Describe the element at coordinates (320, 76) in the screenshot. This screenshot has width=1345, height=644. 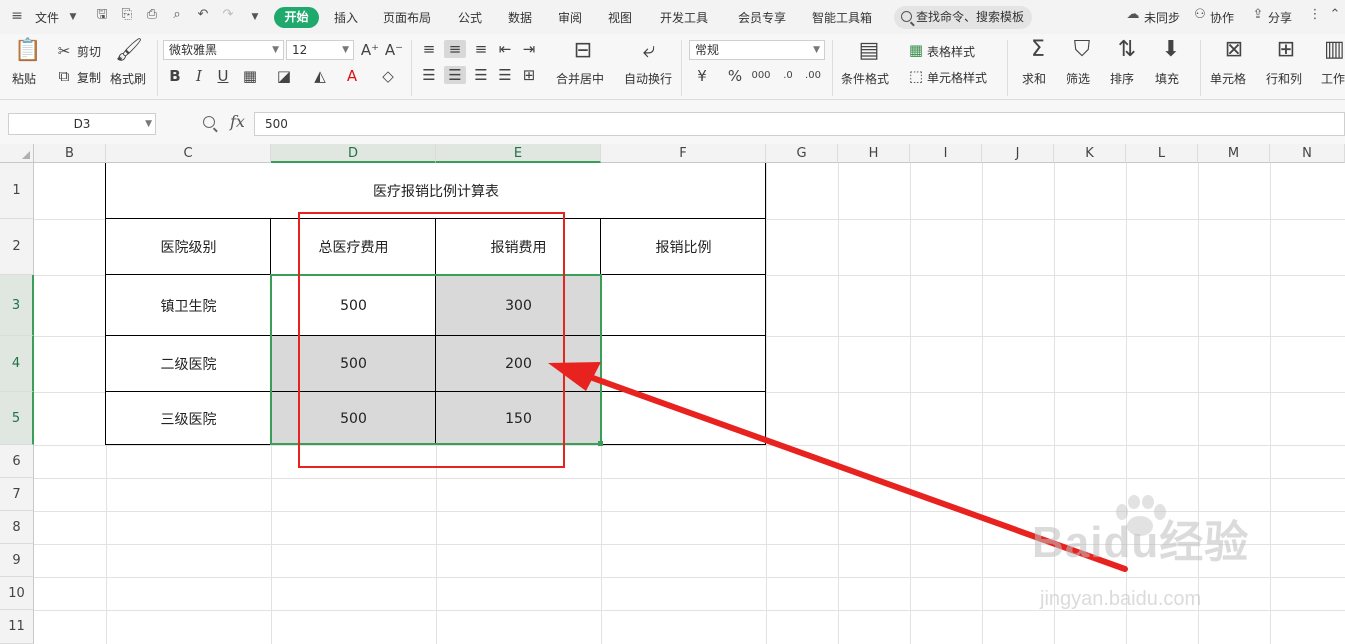
I see `highlight-icon: ◭` at that location.